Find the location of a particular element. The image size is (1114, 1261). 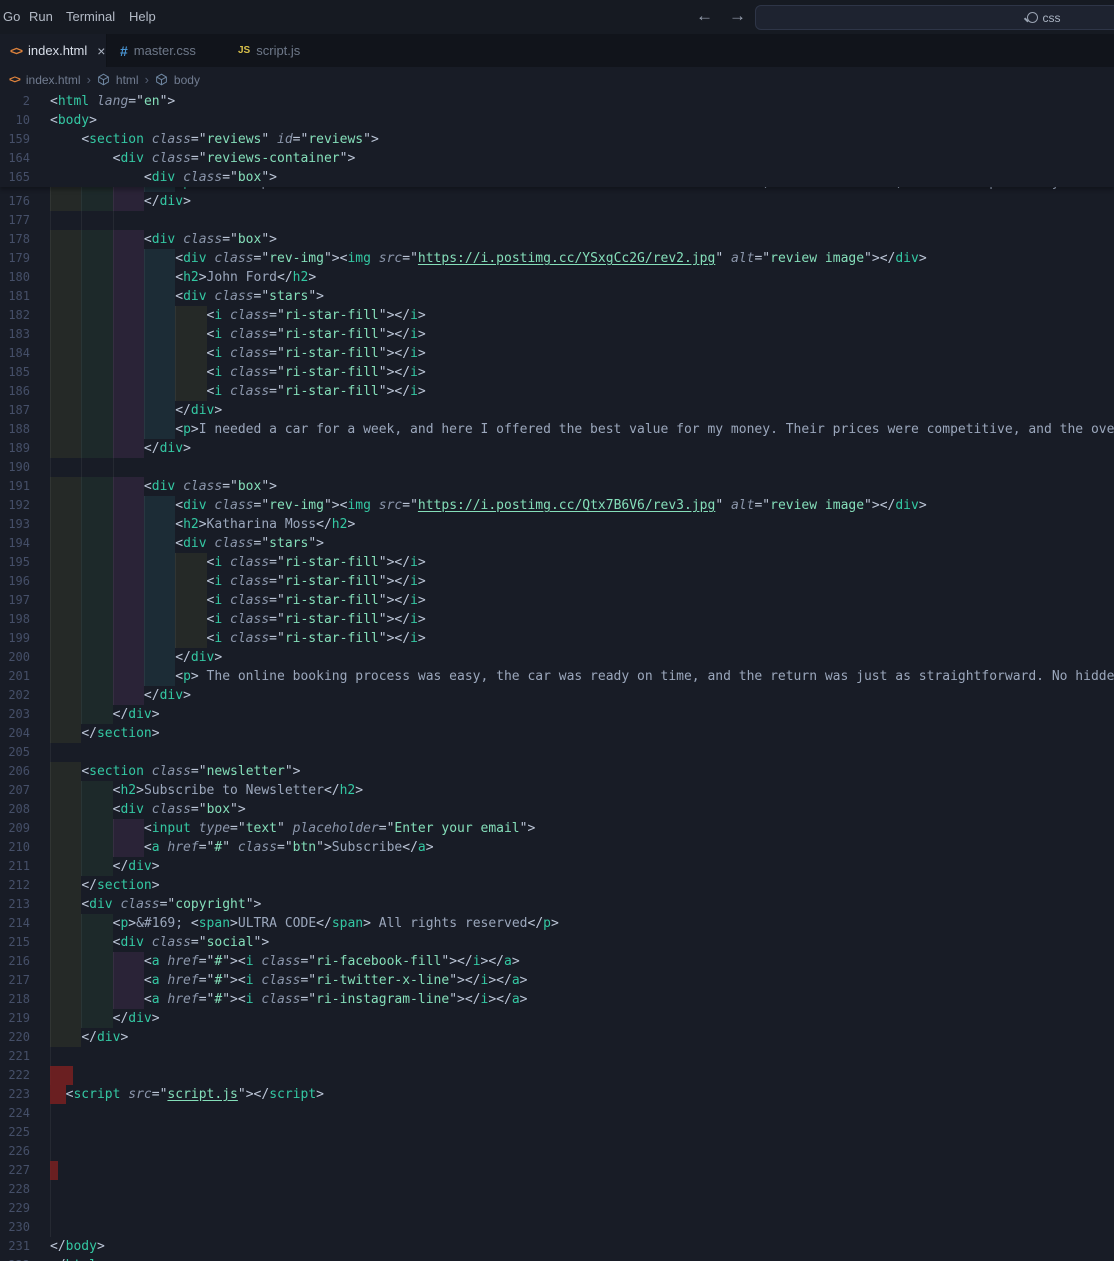

code-text: <html lang="en"> is located at coordinates (113, 101).